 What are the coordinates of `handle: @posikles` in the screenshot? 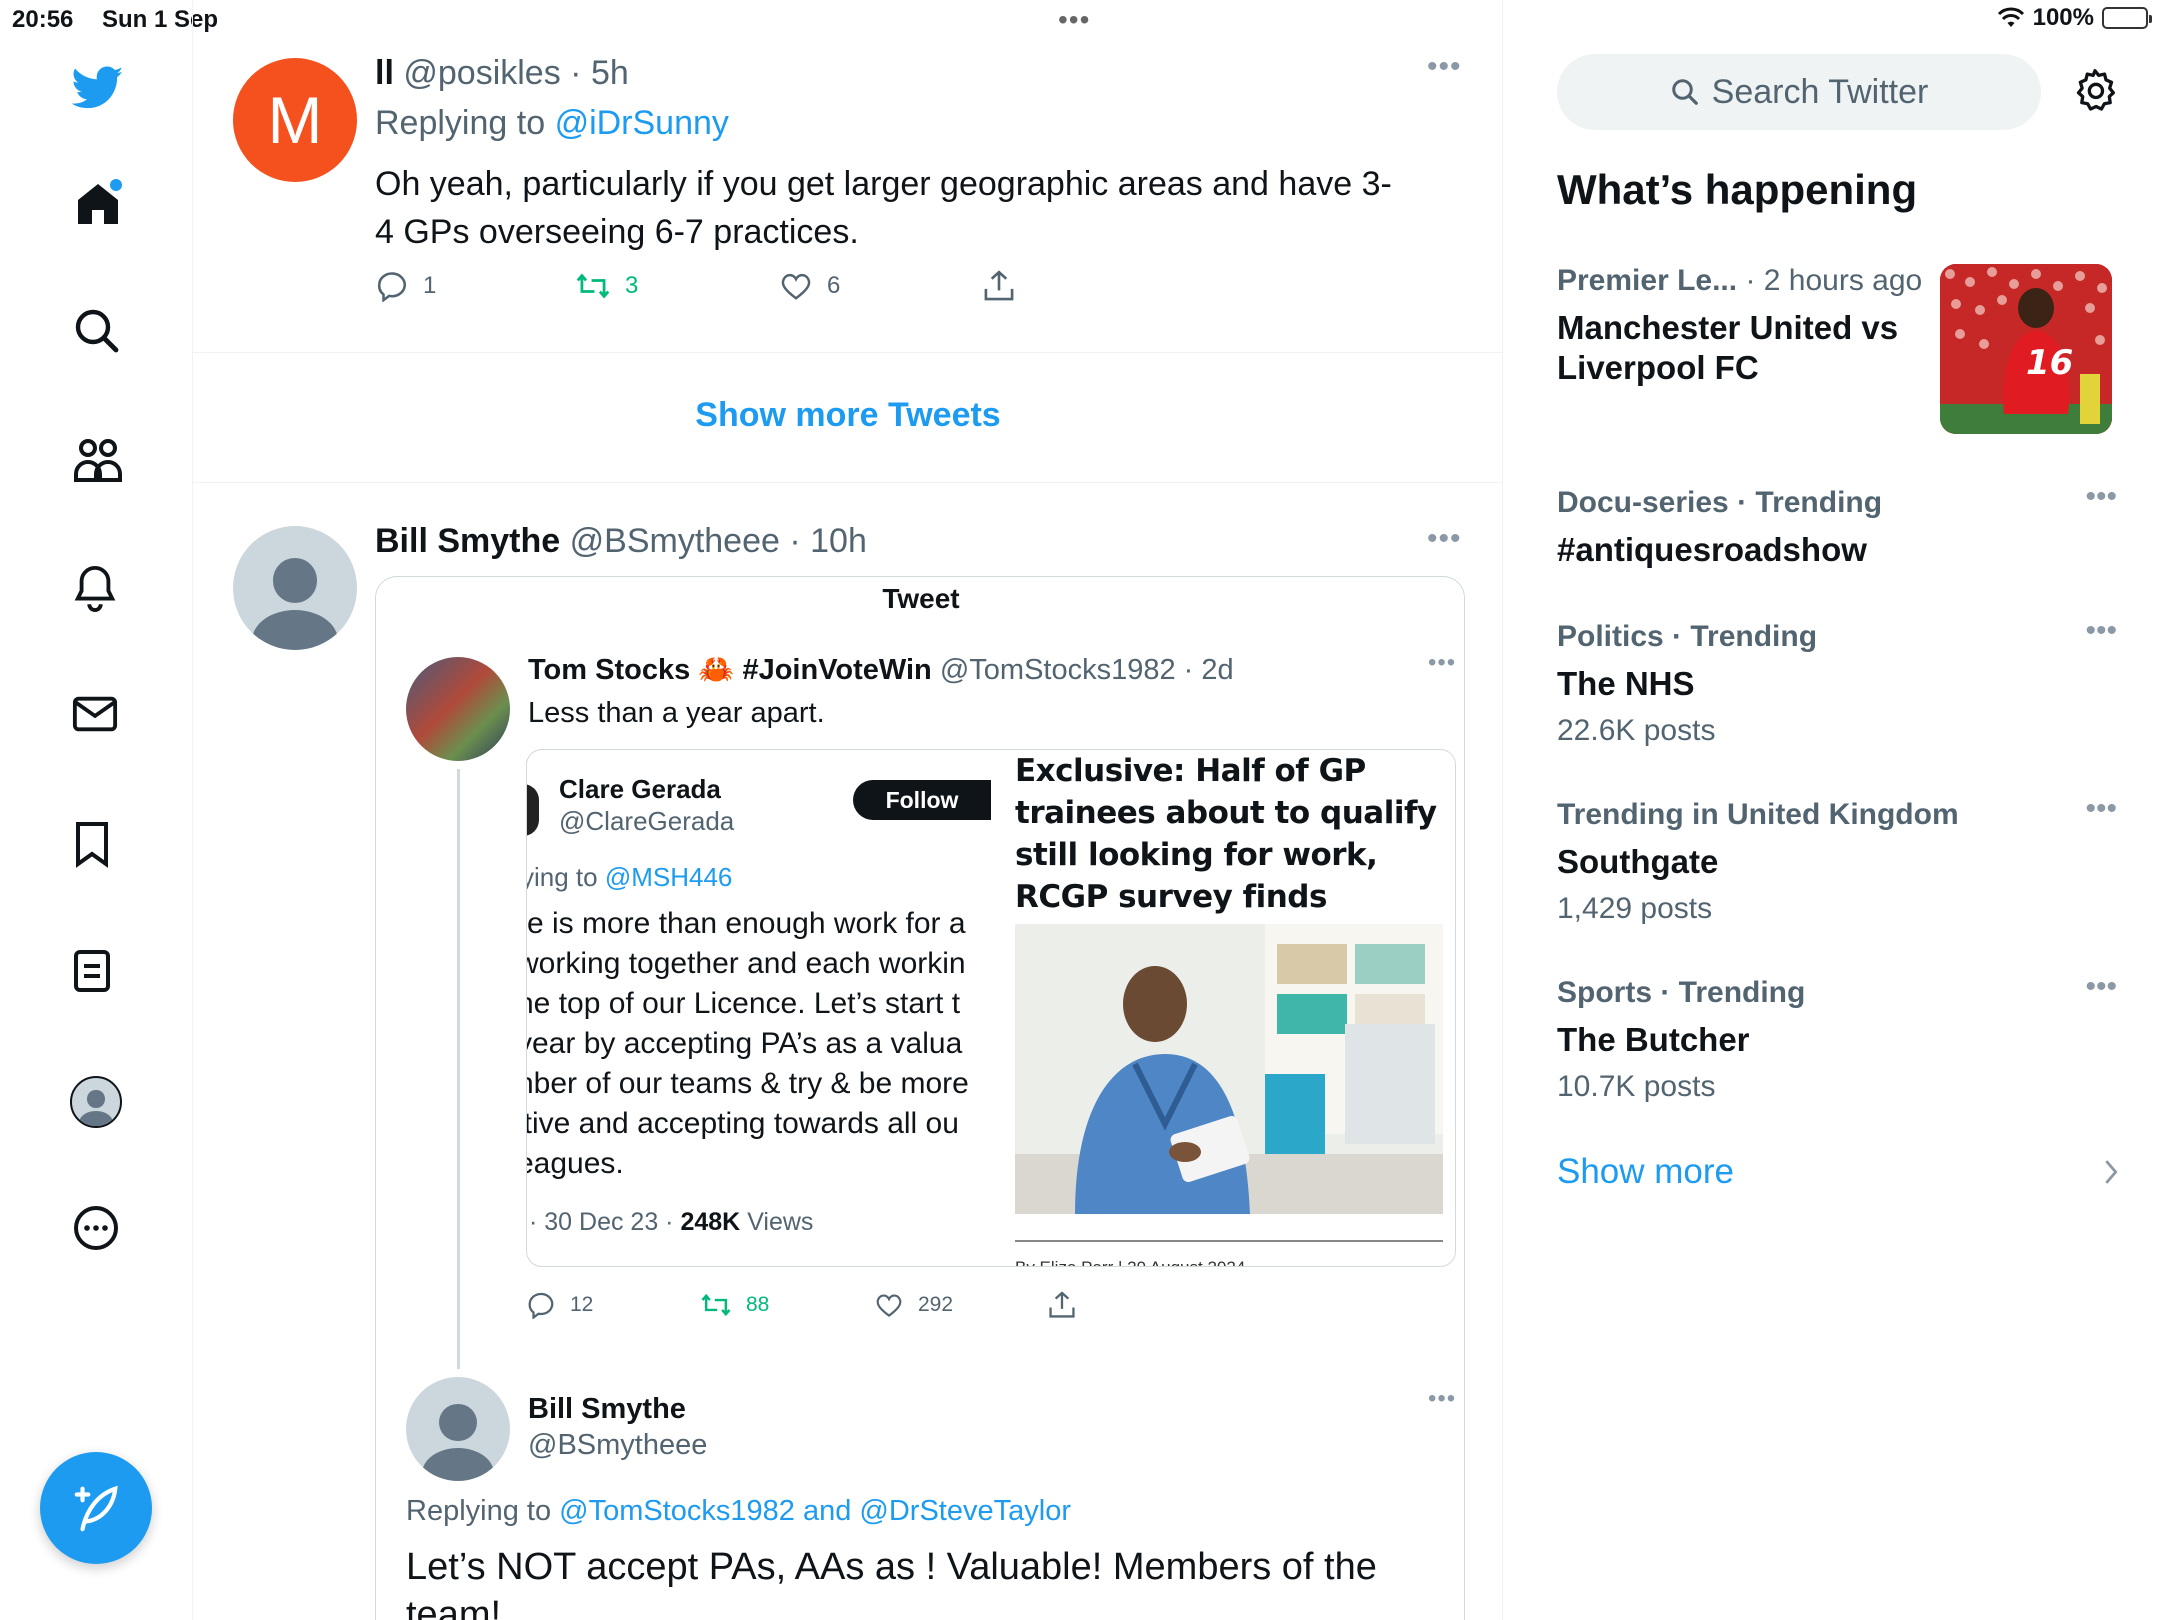 It's located at (481, 73).